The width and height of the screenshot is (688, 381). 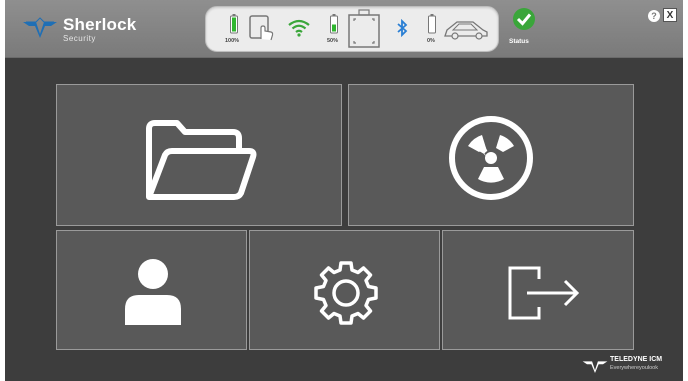 I want to click on close-button: X, so click(x=670, y=15).